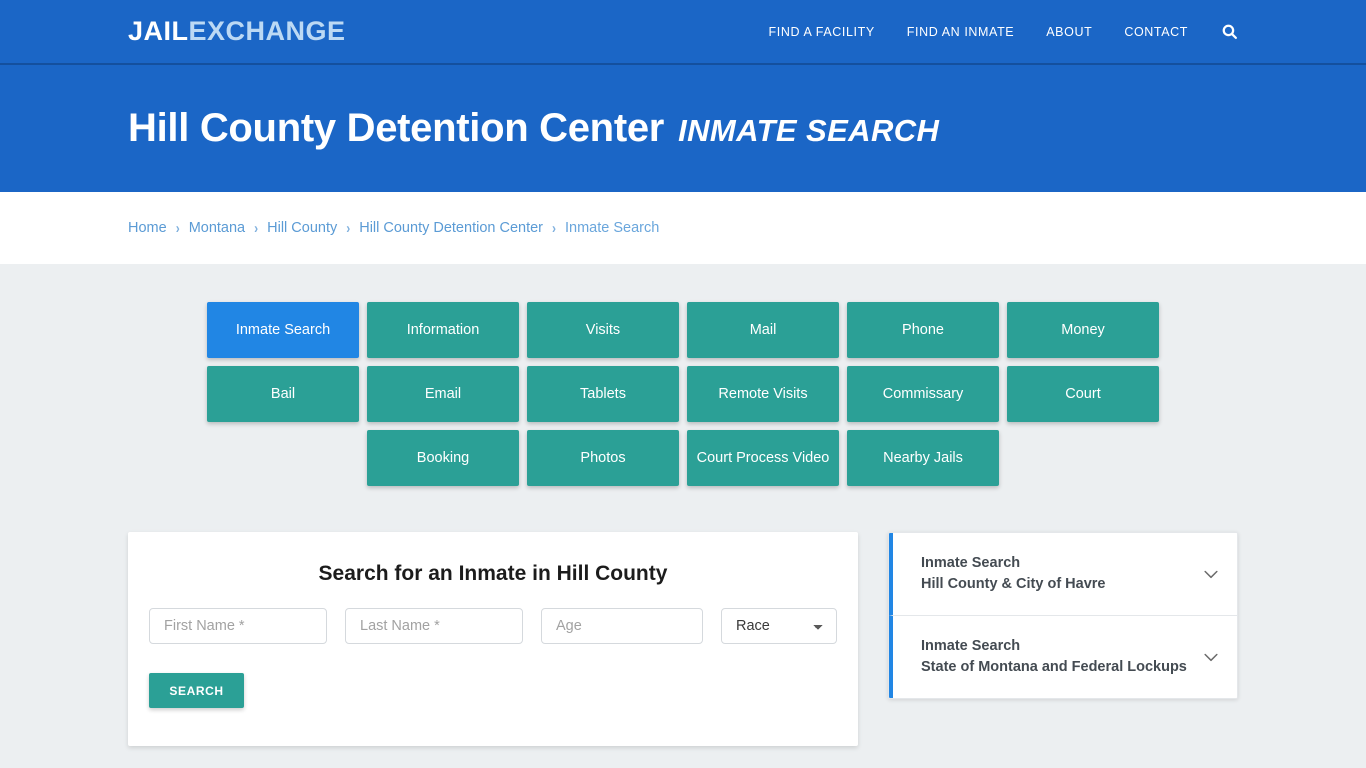 Image resolution: width=1366 pixels, height=768 pixels. Describe the element at coordinates (763, 394) in the screenshot. I see `tab-remote-visits: Remote Visits` at that location.